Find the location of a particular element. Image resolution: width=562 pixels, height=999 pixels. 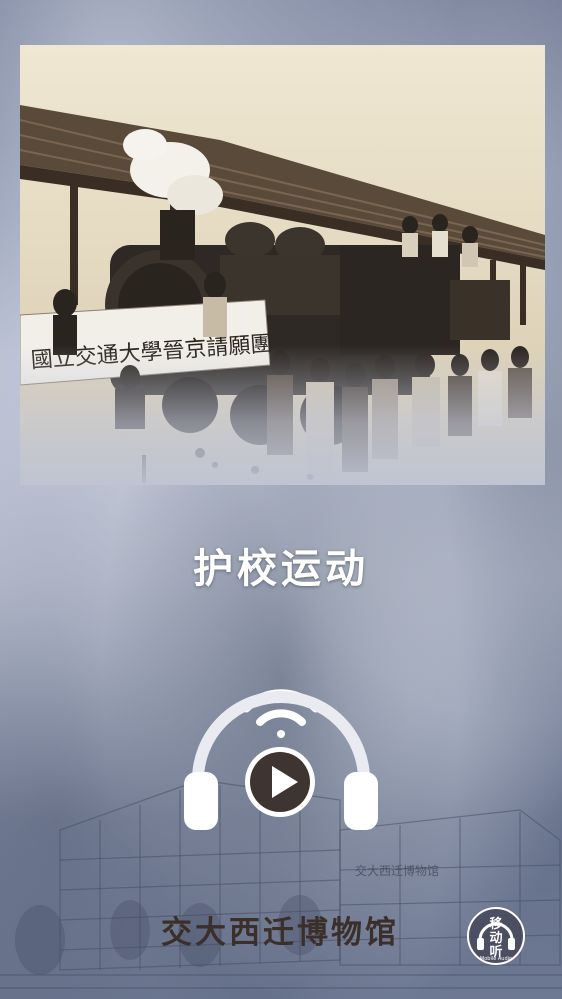

mobile-listen-badge: Mobile Audio 移 动 听 is located at coordinates (496, 936).